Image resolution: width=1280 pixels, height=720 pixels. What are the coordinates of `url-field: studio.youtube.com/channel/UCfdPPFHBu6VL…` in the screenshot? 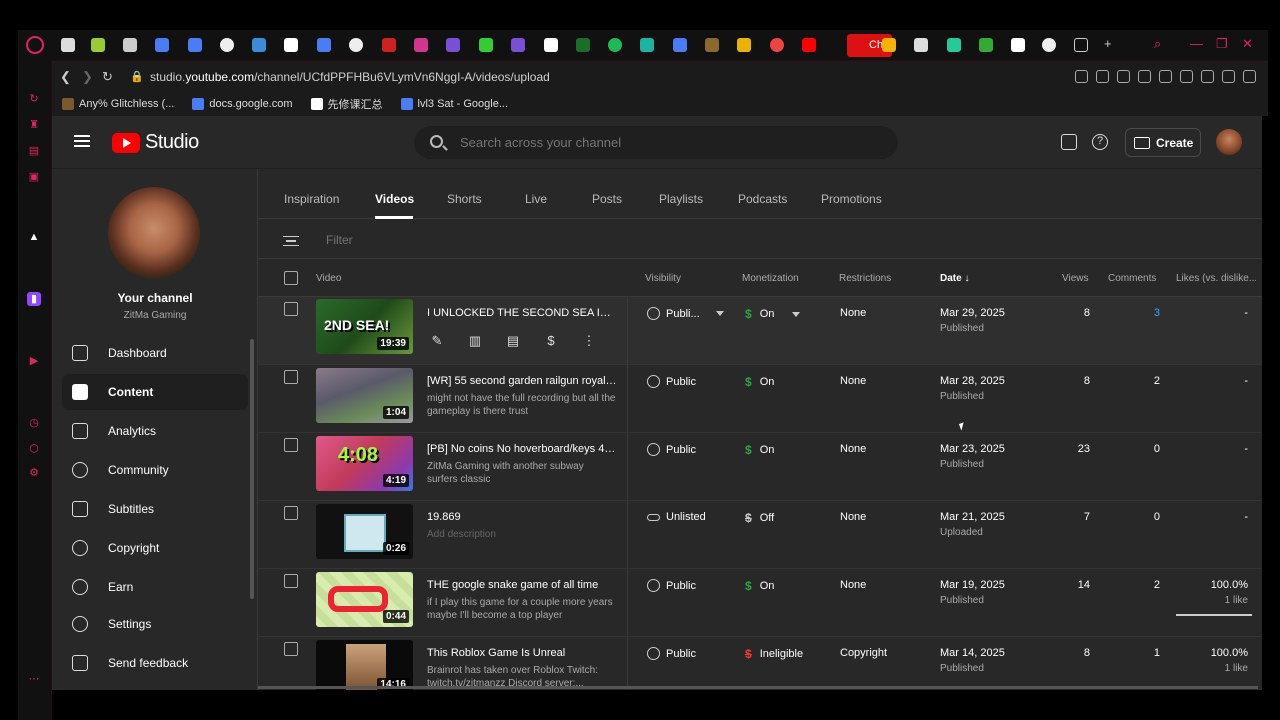 It's located at (350, 77).